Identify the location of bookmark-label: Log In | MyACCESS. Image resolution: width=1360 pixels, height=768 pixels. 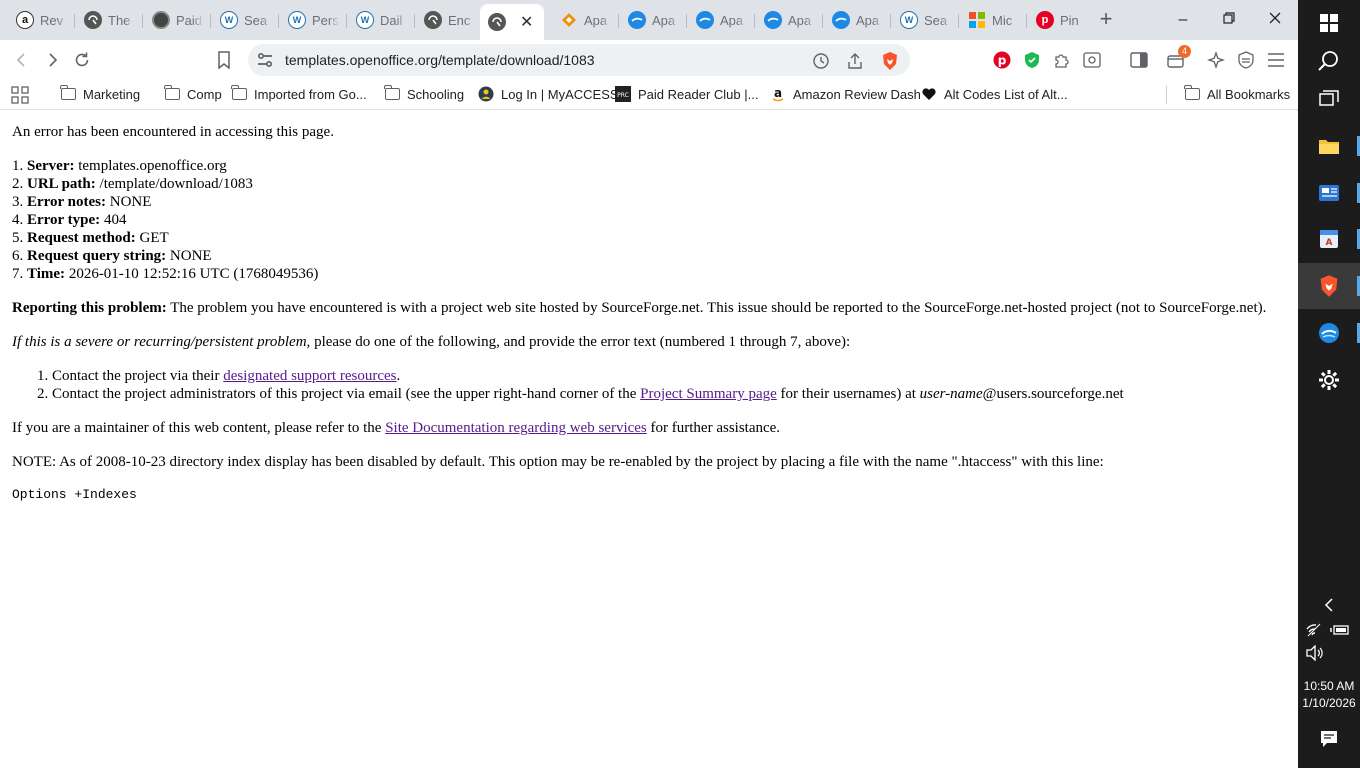
(560, 94).